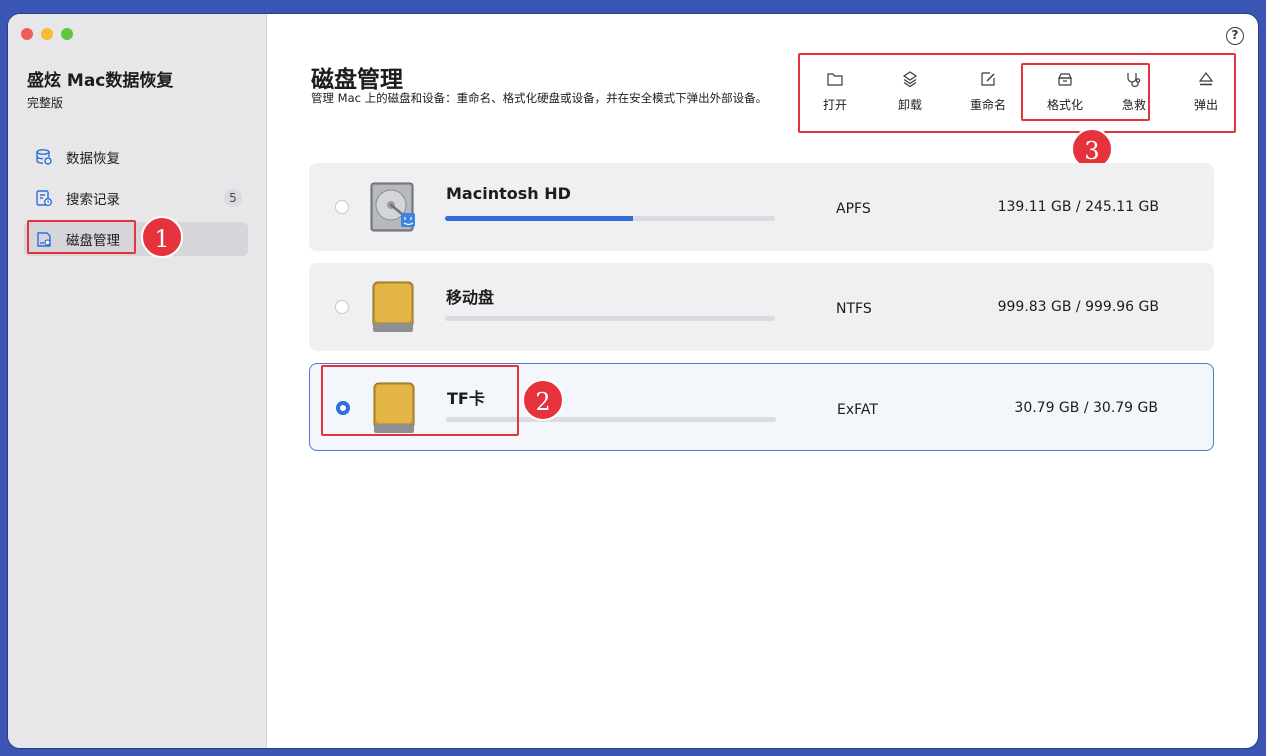  What do you see at coordinates (1134, 94) in the screenshot?
I see `first-aid-button: 急救` at bounding box center [1134, 94].